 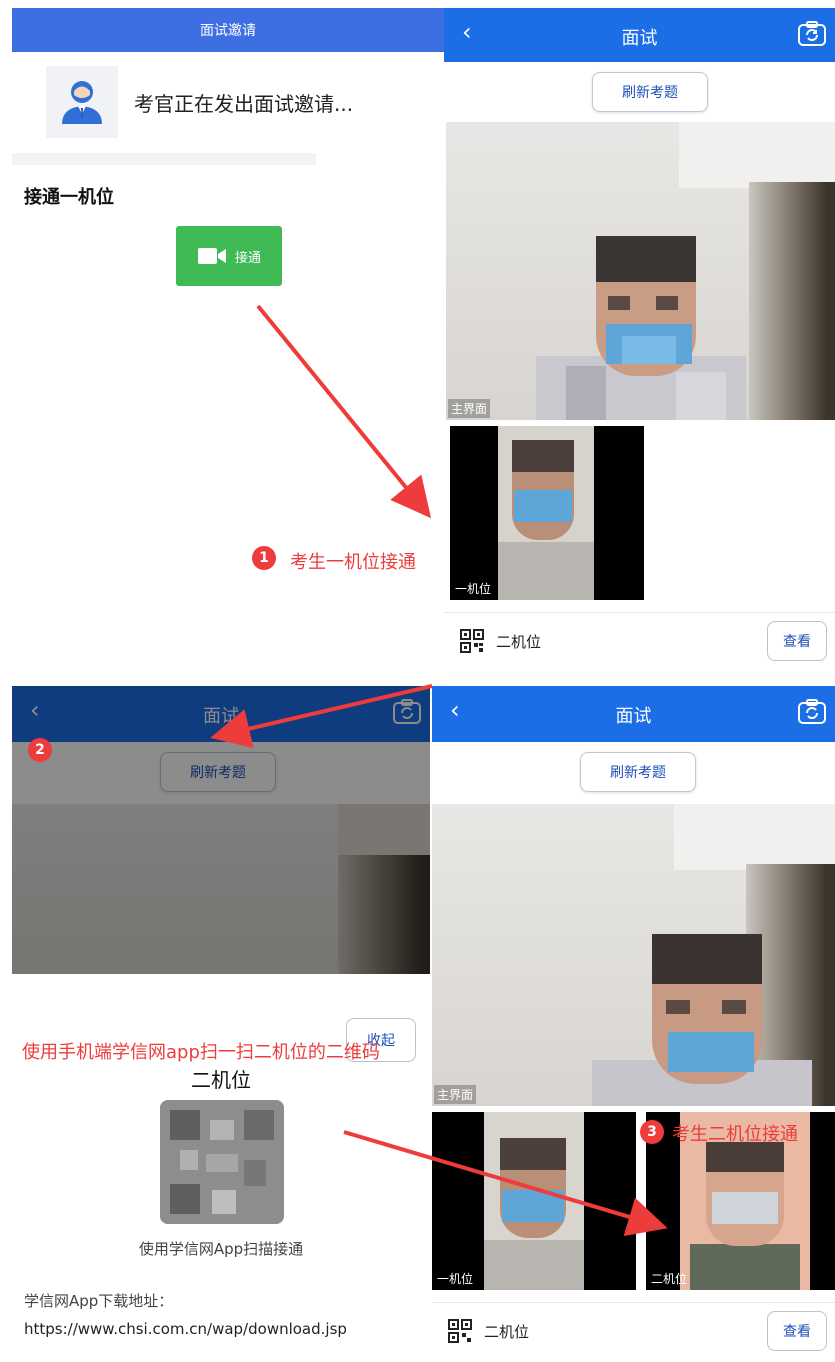 I want to click on arrow-step3, so click(x=505, y=1183).